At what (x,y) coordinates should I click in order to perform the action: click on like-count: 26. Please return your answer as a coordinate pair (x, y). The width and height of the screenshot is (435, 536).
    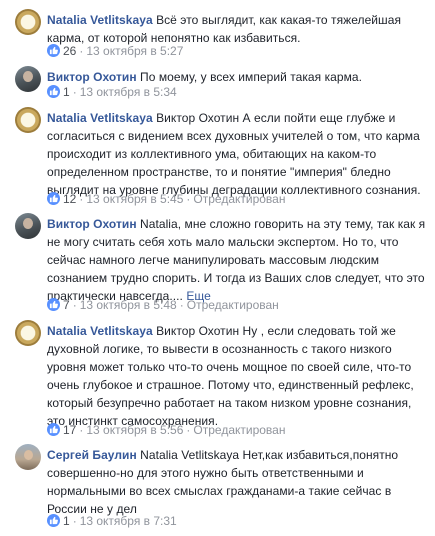
    Looking at the image, I should click on (69, 51).